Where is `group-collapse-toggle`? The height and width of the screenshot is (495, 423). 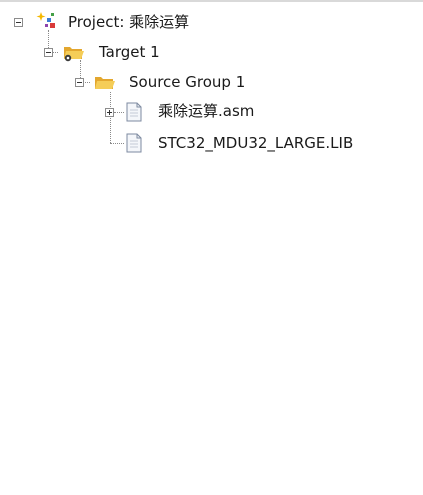 group-collapse-toggle is located at coordinates (79, 82).